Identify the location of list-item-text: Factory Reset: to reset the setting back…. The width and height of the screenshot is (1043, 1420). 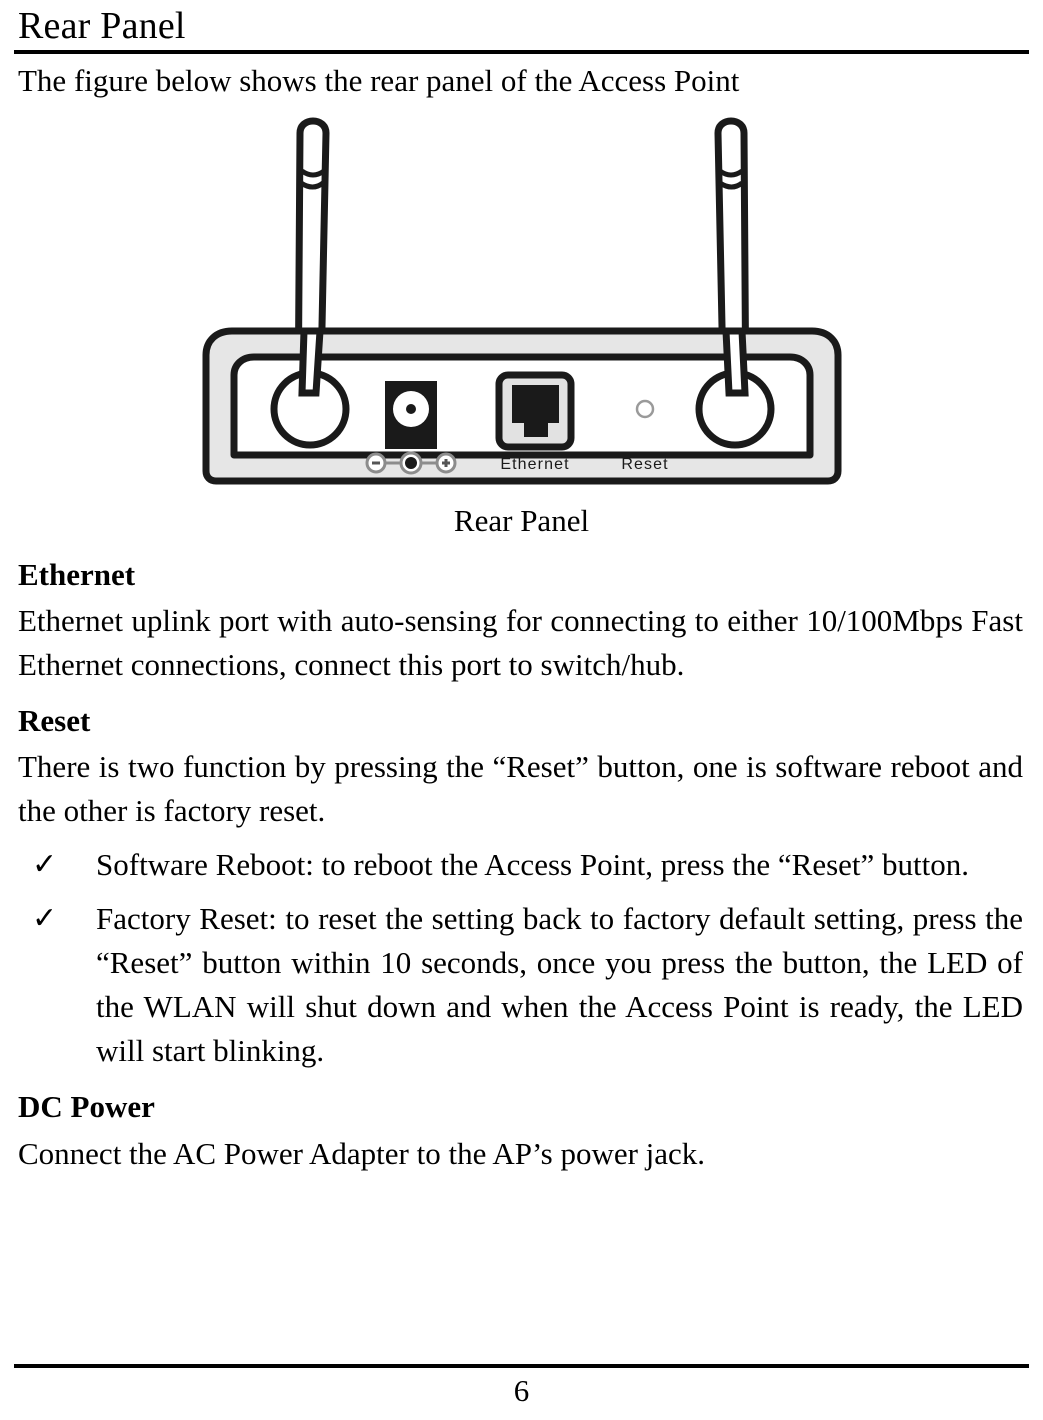
(559, 984).